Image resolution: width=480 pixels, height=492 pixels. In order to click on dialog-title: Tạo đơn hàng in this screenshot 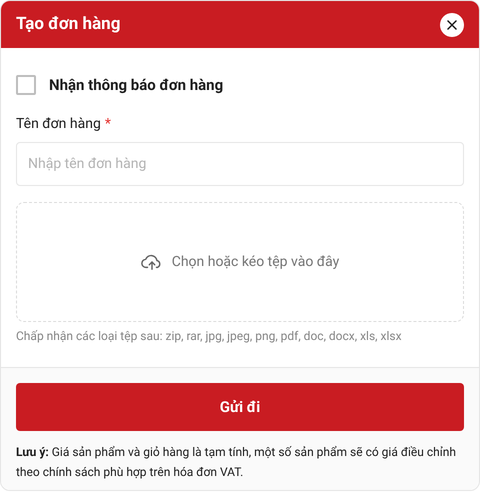, I will do `click(68, 24)`.